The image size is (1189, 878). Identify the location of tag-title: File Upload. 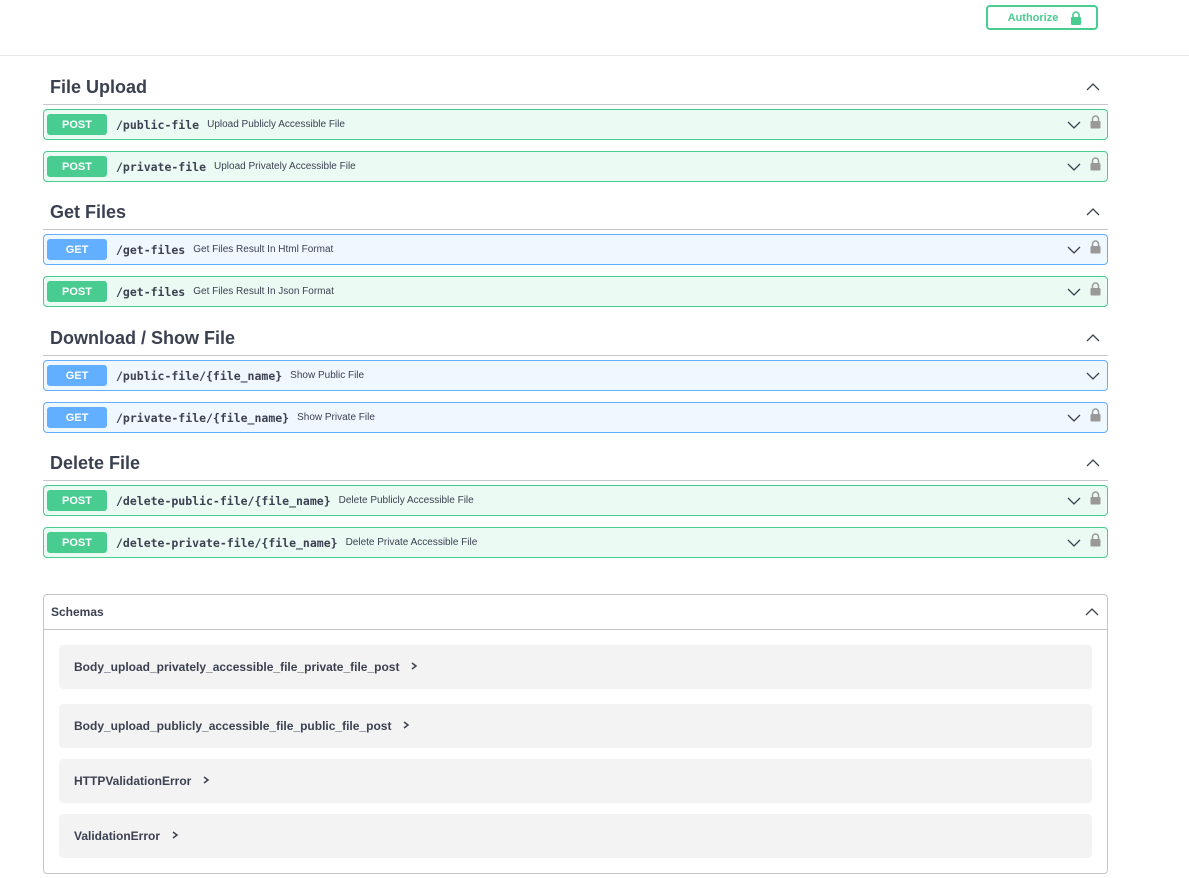
(99, 86).